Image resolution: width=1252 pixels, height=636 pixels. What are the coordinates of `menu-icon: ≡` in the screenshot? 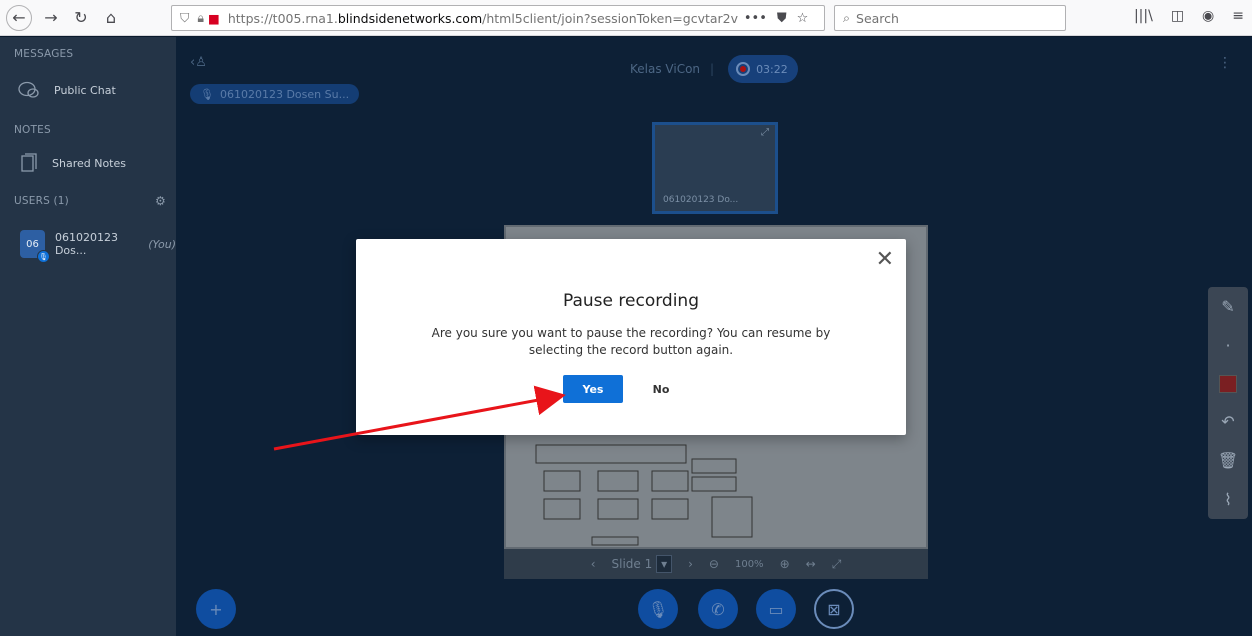 It's located at (1238, 16).